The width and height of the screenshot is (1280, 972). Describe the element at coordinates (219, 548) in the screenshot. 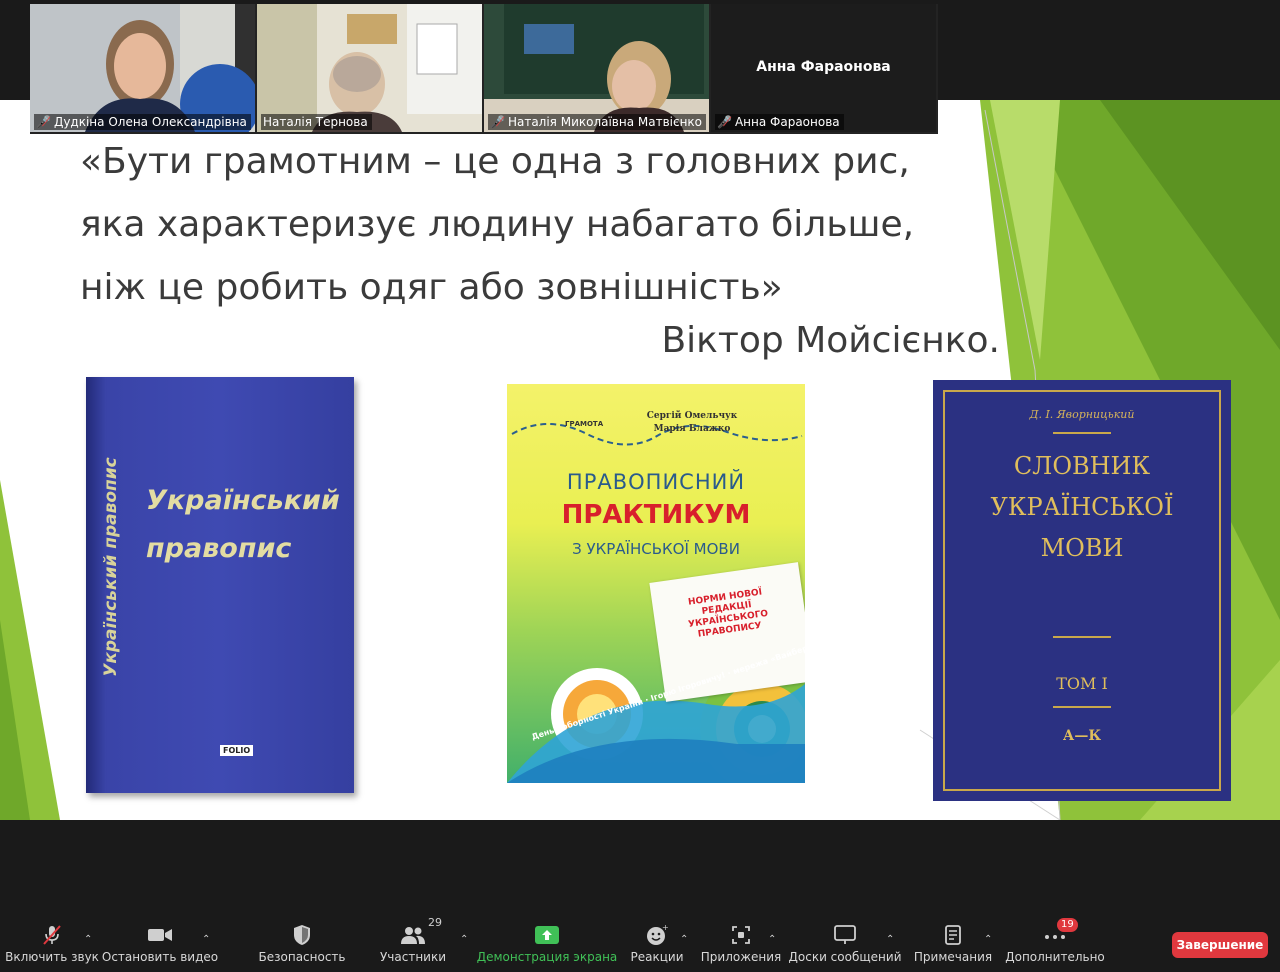

I see `book-title-line-2: правопис` at that location.